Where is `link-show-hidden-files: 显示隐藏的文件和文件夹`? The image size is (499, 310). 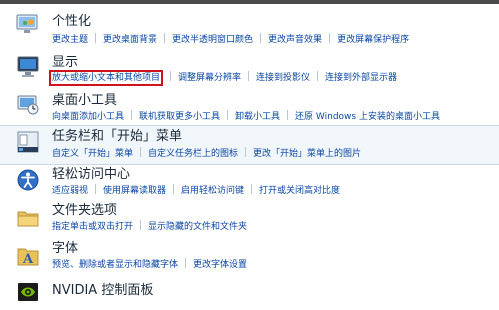 link-show-hidden-files: 显示隐藏的文件和文件夹 is located at coordinates (197, 227).